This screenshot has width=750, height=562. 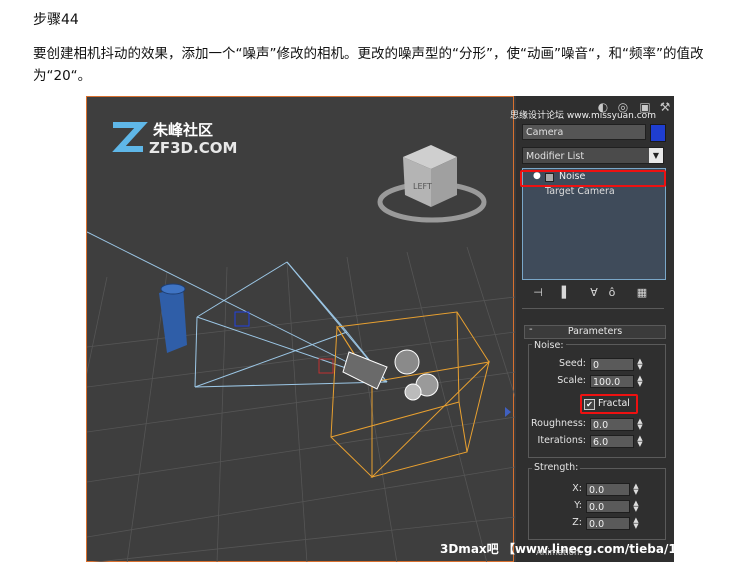 What do you see at coordinates (584, 132) in the screenshot?
I see `object-name-field: Camera` at bounding box center [584, 132].